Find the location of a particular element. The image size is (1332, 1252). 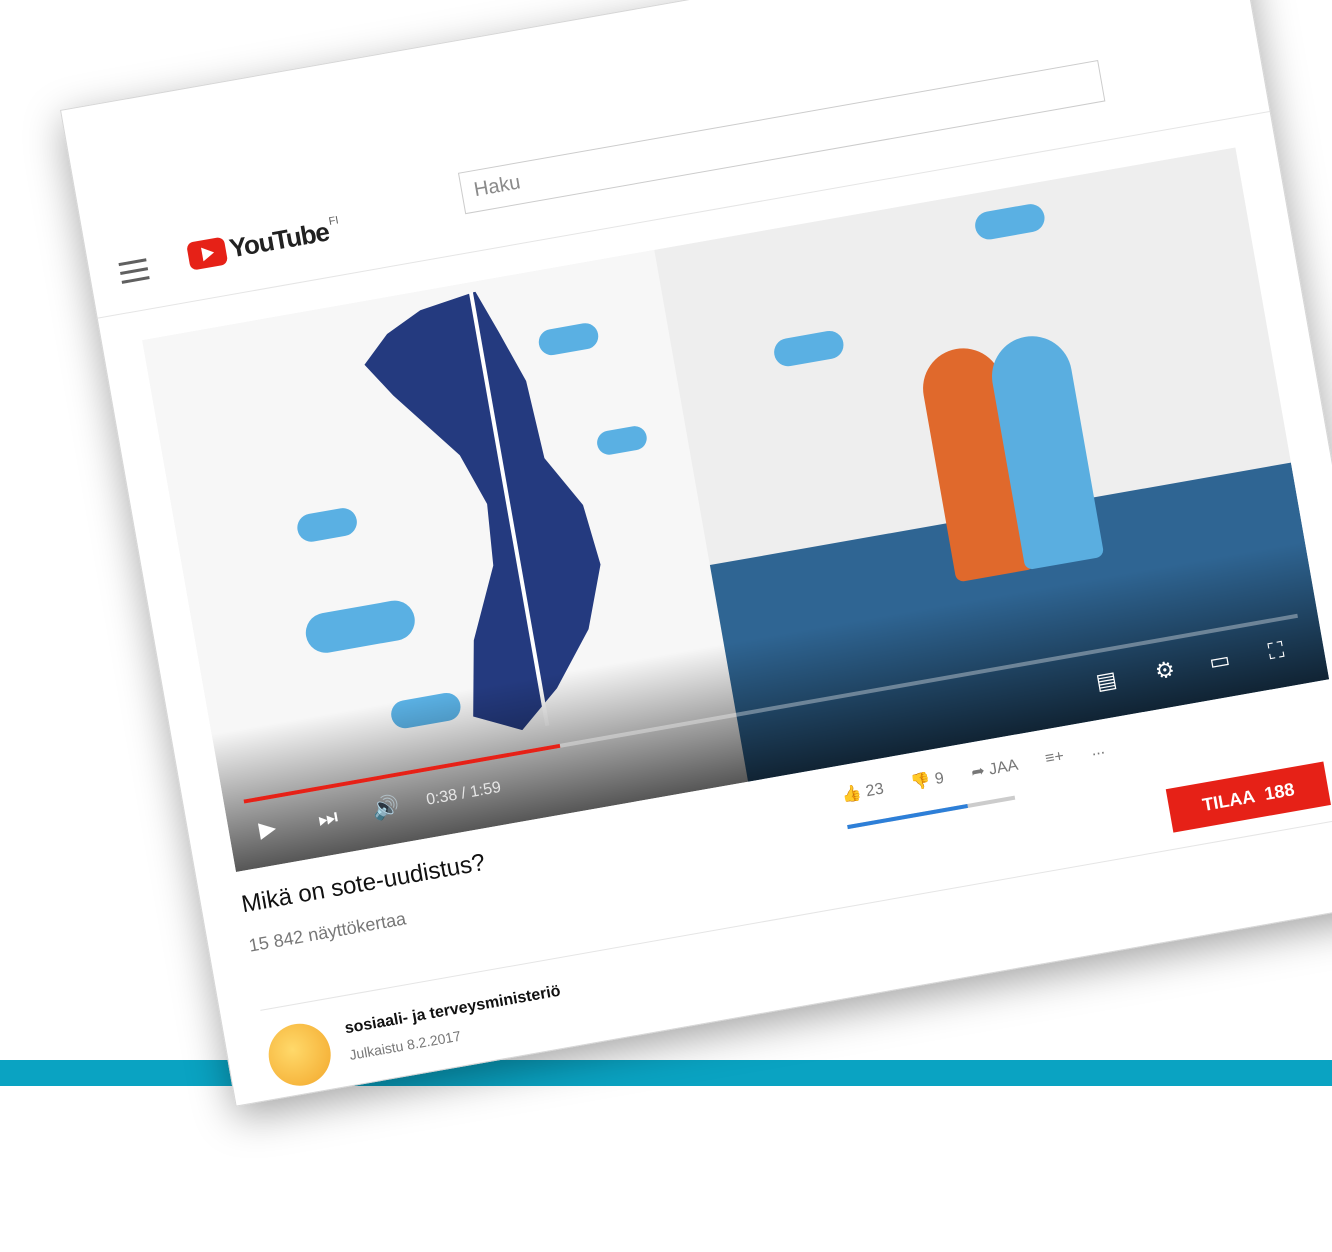

add-to-playlist-icon: ≡+ is located at coordinates (1055, 758).